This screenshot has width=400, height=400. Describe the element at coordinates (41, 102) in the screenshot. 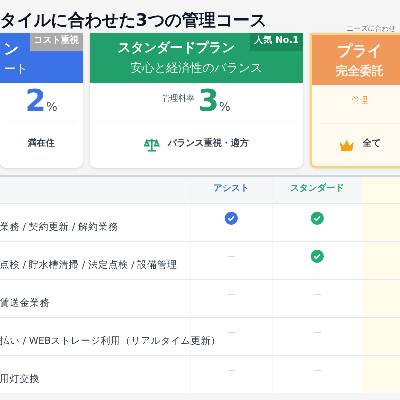

I see `rate-value: 2%` at that location.